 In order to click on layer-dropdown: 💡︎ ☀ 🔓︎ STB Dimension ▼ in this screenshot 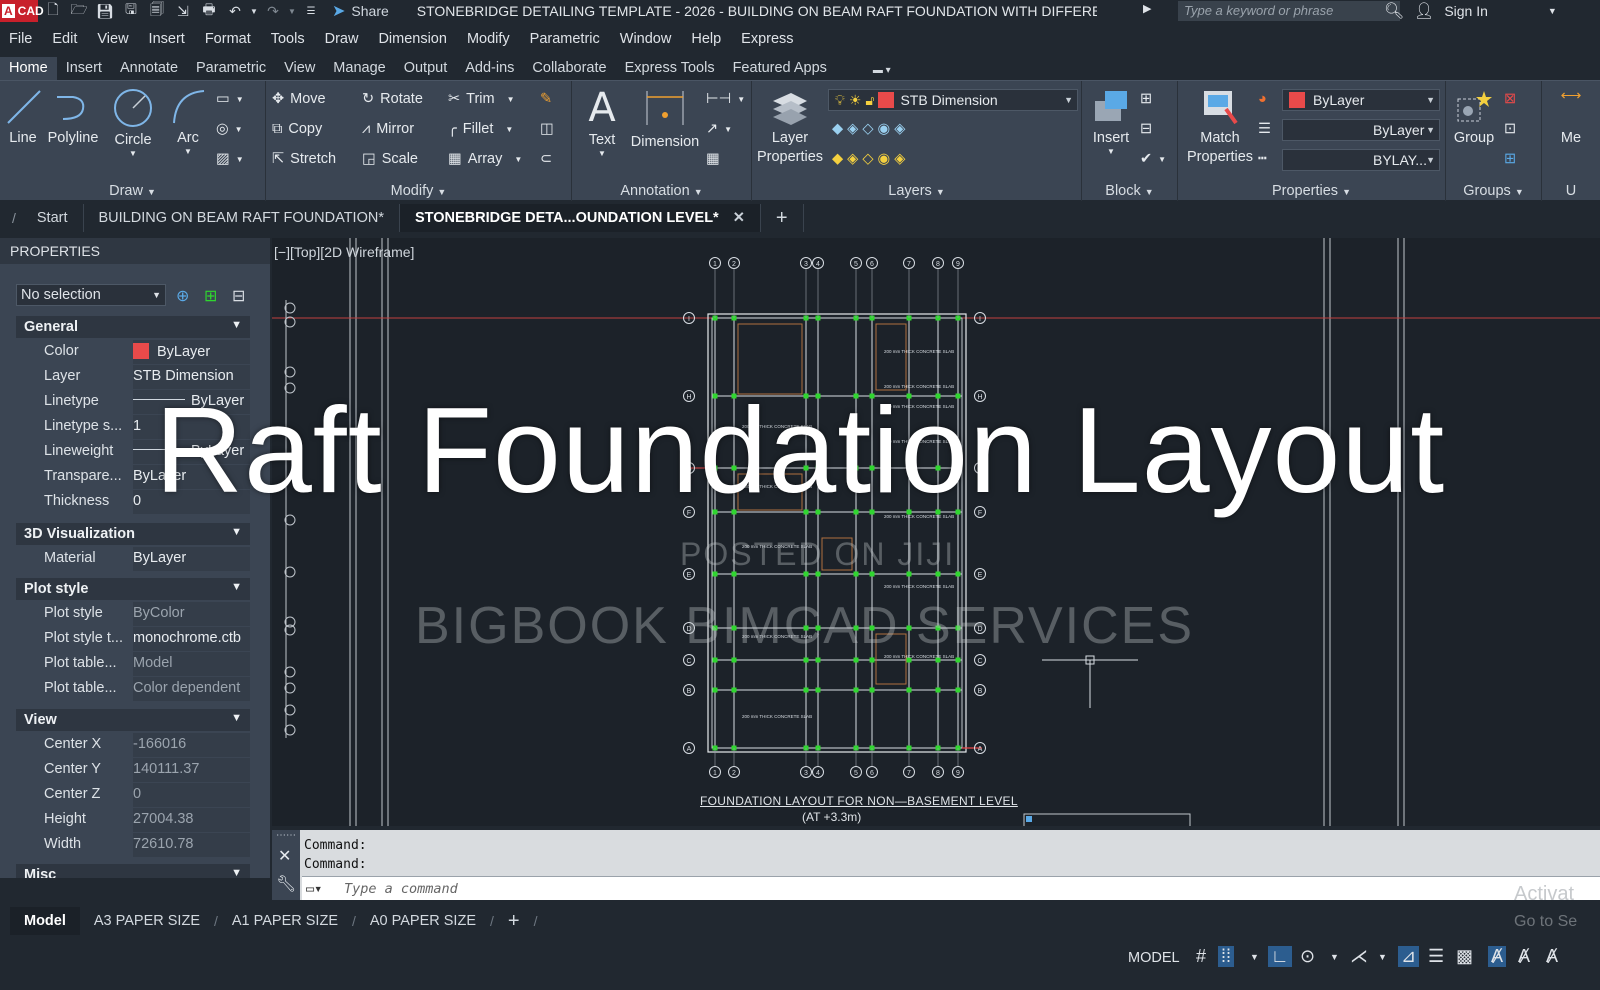, I will do `click(953, 100)`.